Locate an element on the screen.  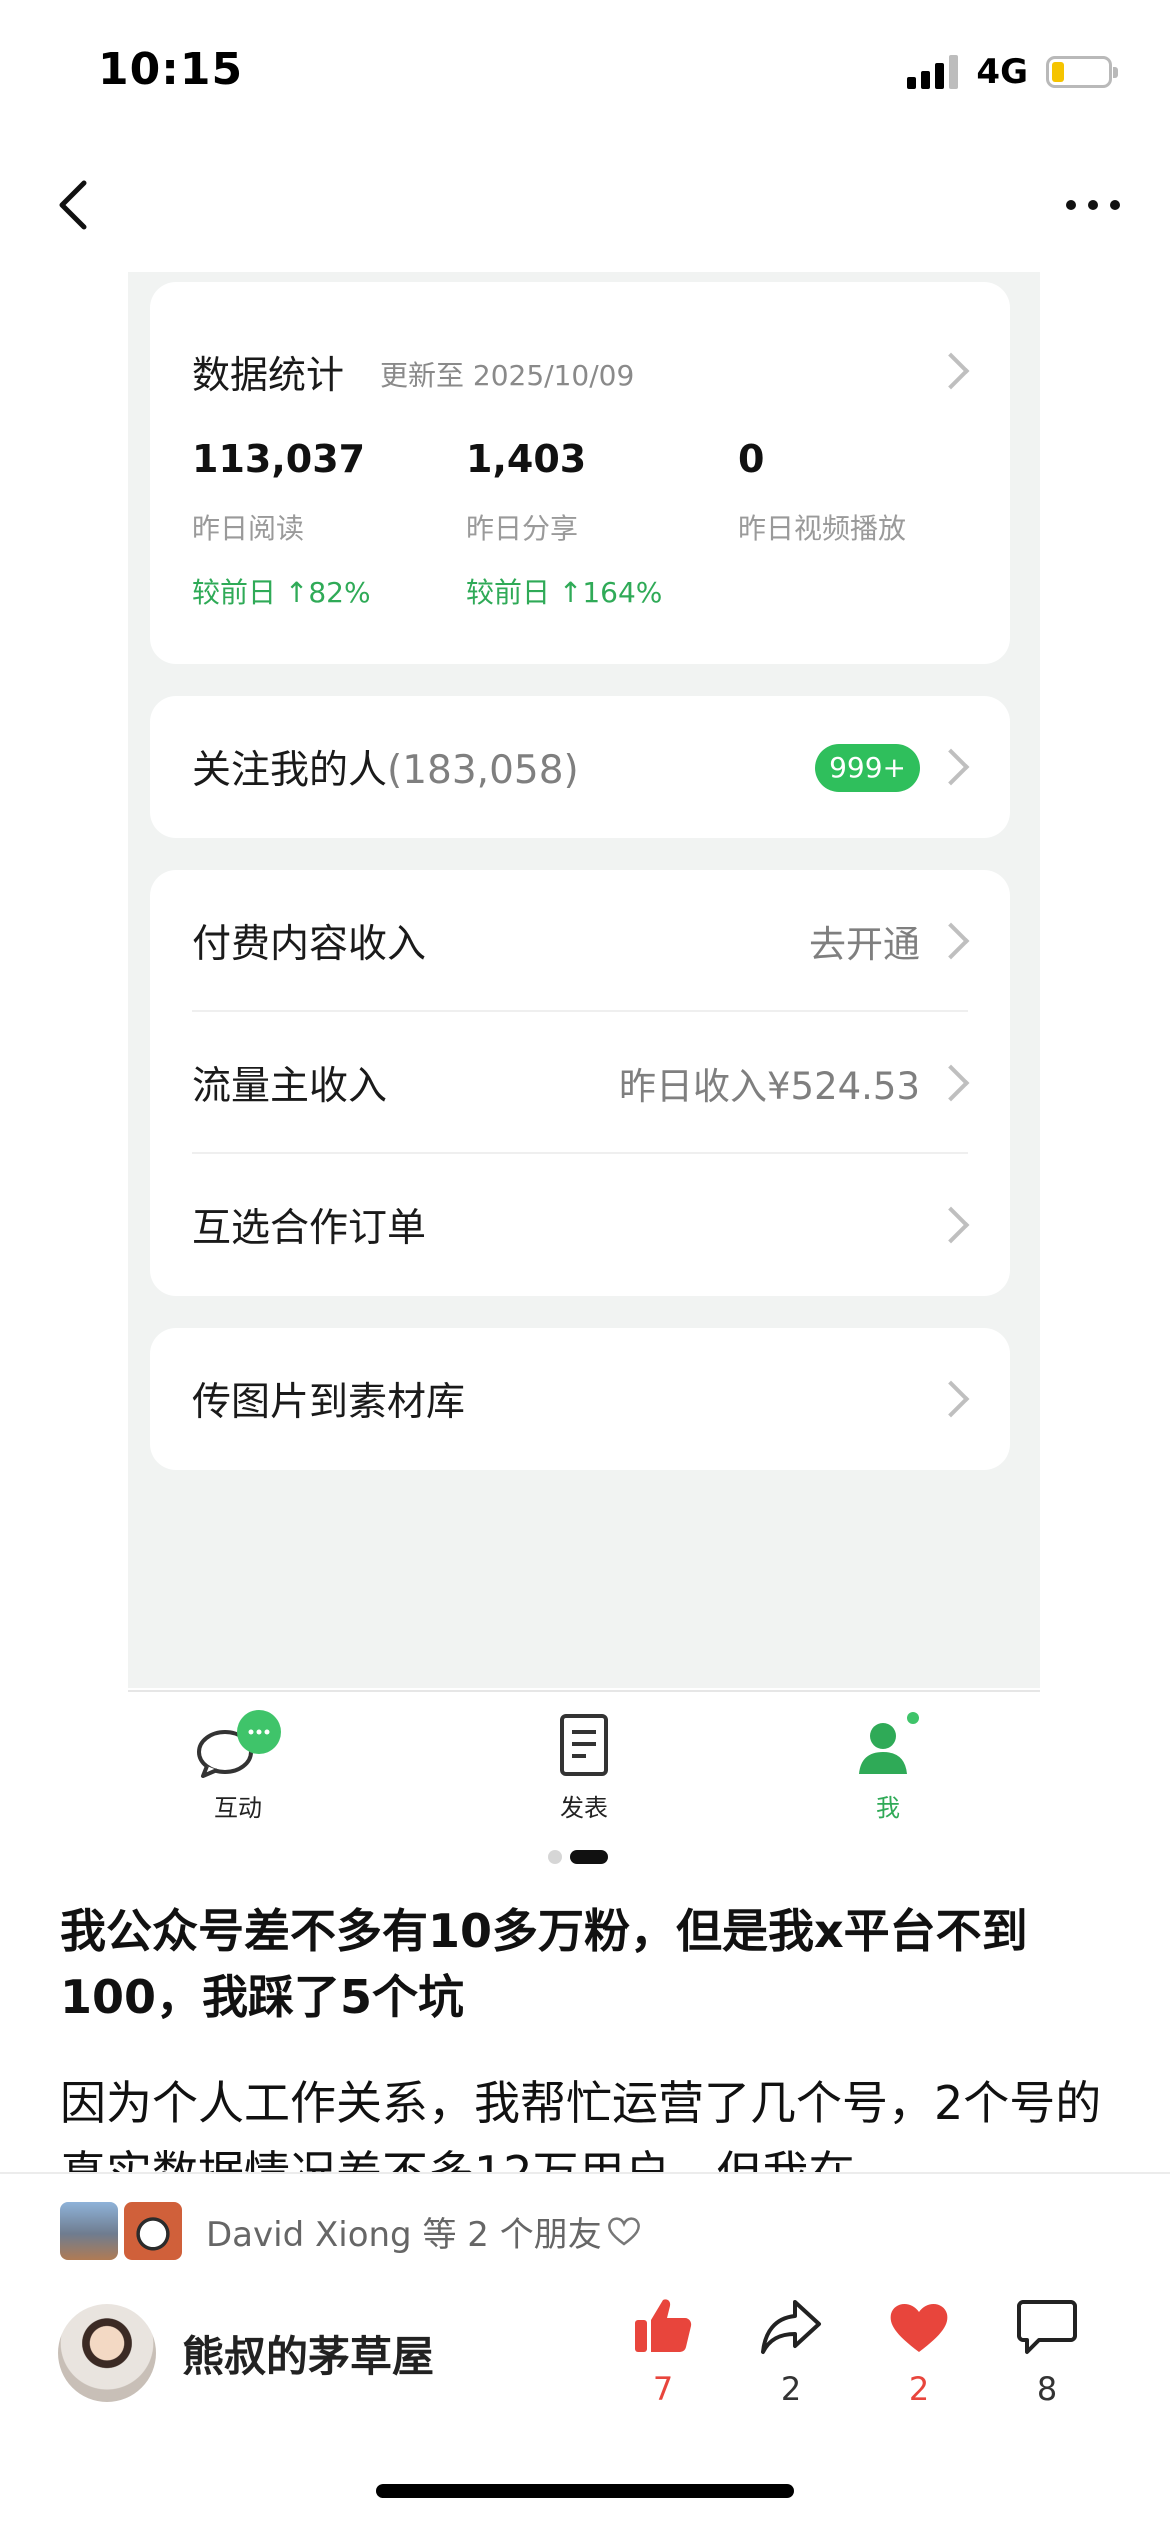
dot-active is located at coordinates (589, 1857).